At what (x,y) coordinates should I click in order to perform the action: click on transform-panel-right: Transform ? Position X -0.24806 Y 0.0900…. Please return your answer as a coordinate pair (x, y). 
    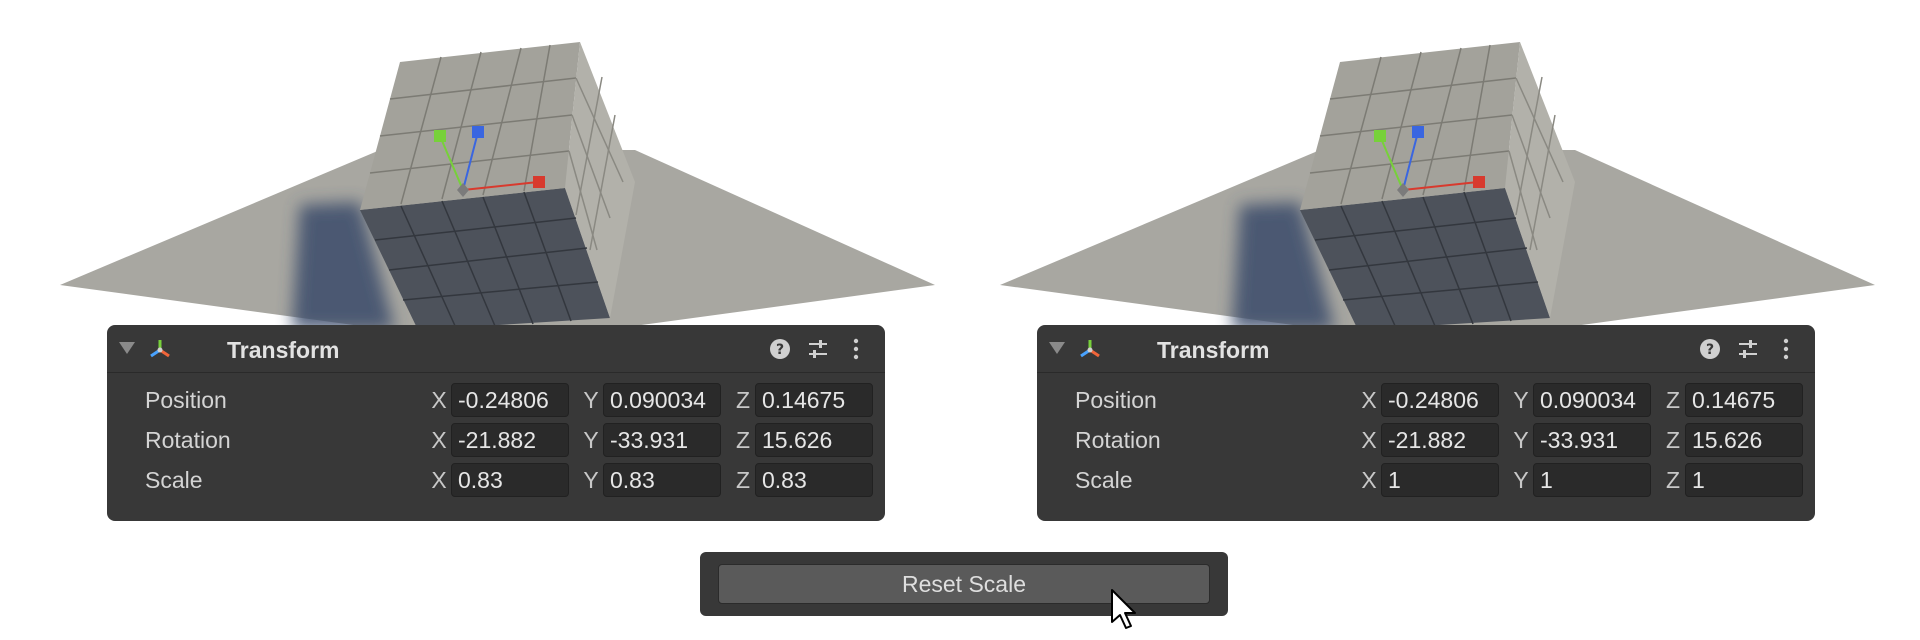
    Looking at the image, I should click on (1426, 423).